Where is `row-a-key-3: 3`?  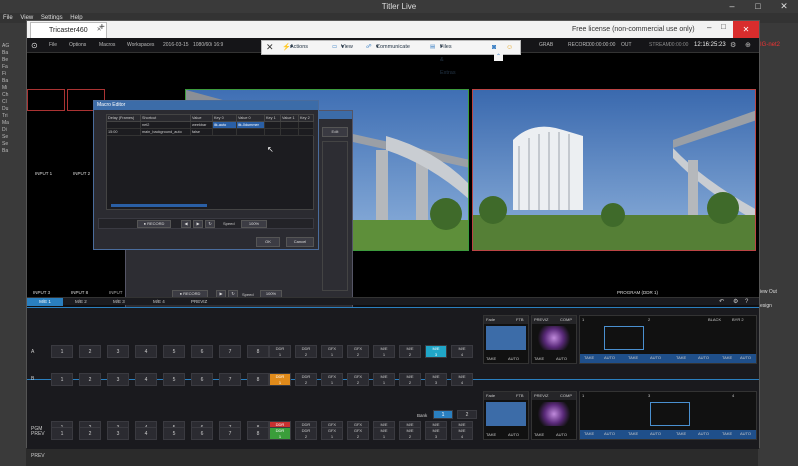
row-a-key-3: 3 is located at coordinates (118, 351).